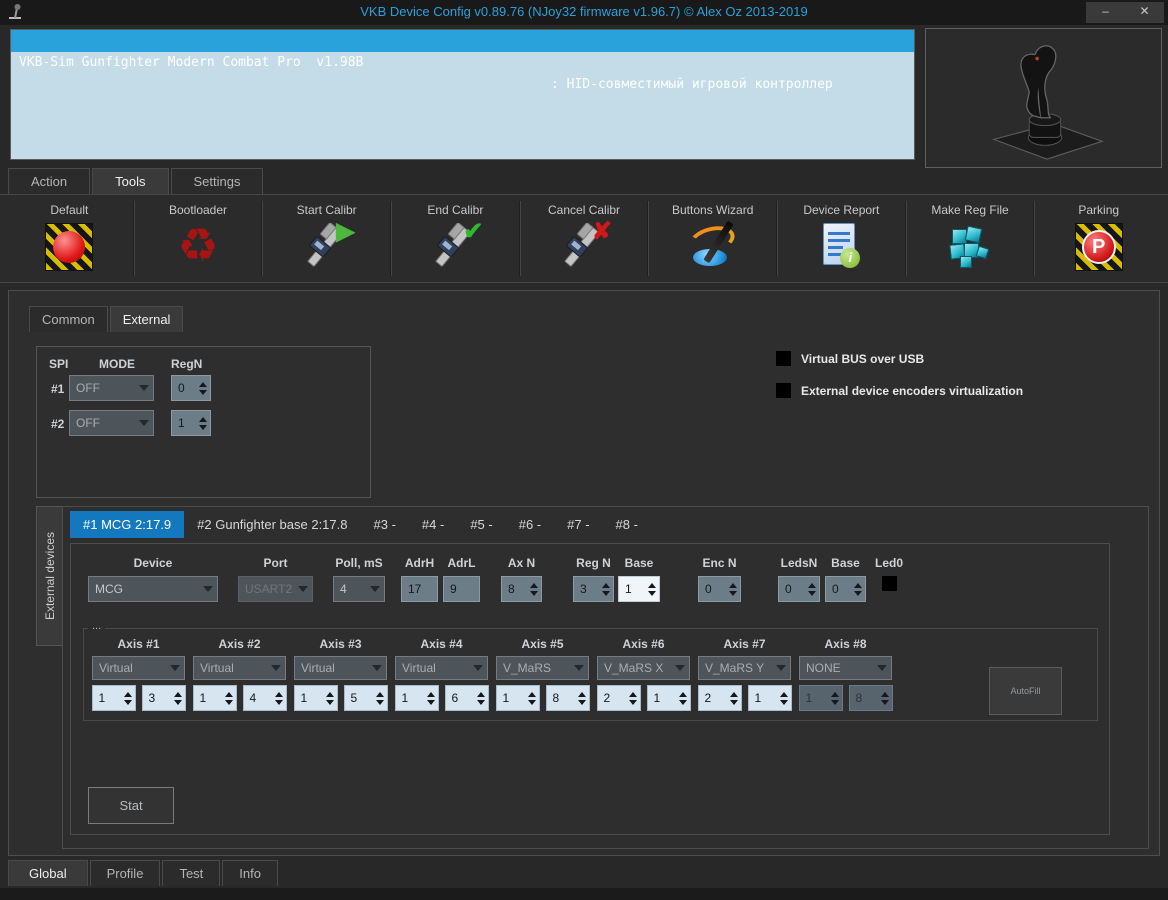  I want to click on tab-tools: Tools, so click(130, 181).